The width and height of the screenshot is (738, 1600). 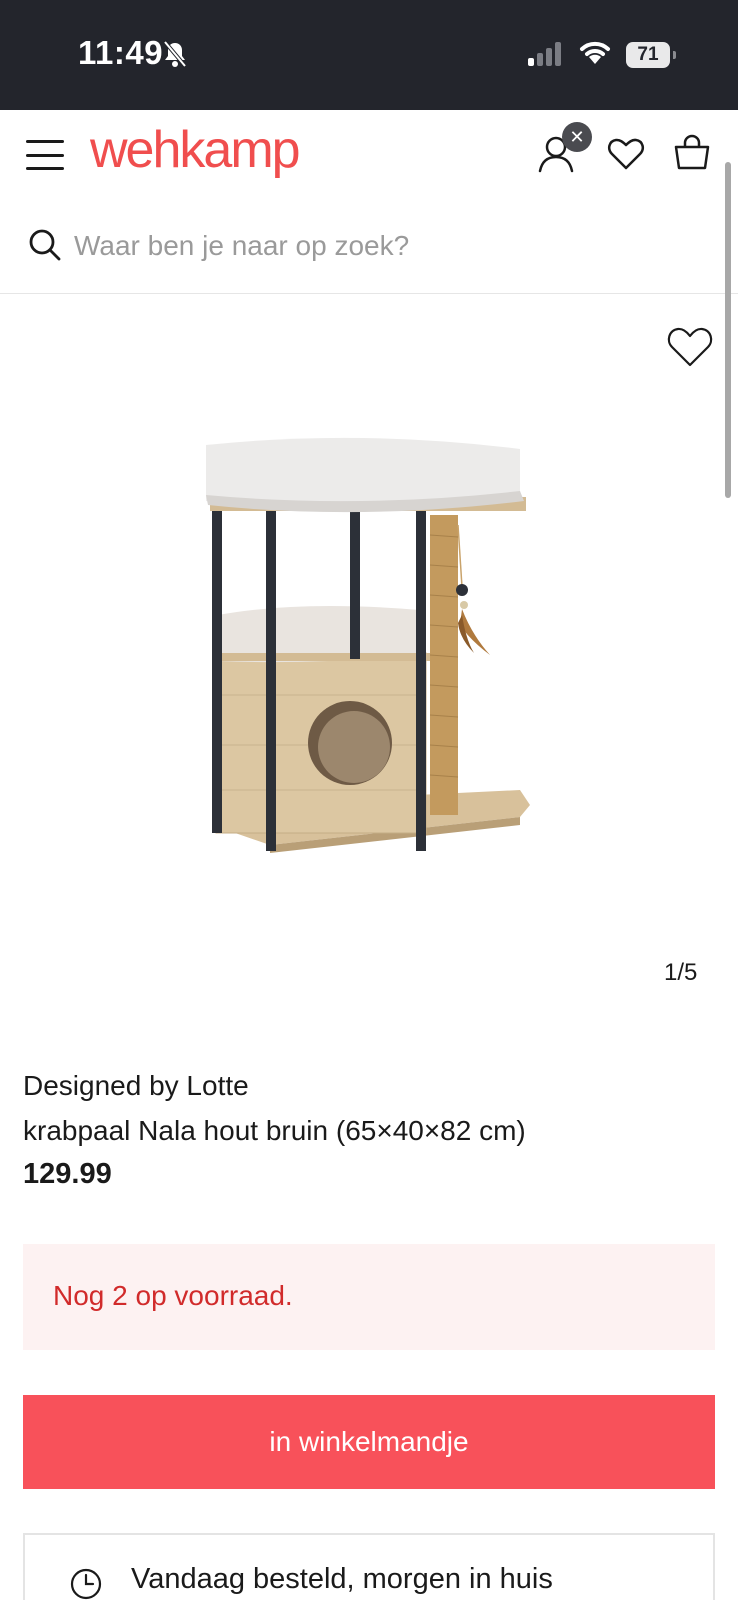 I want to click on status-time: 11:49, so click(x=121, y=52).